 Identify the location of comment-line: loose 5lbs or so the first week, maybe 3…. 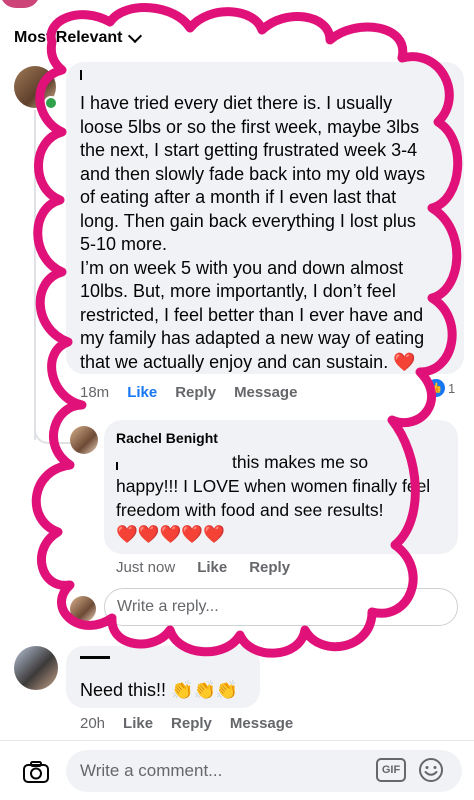
(250, 126).